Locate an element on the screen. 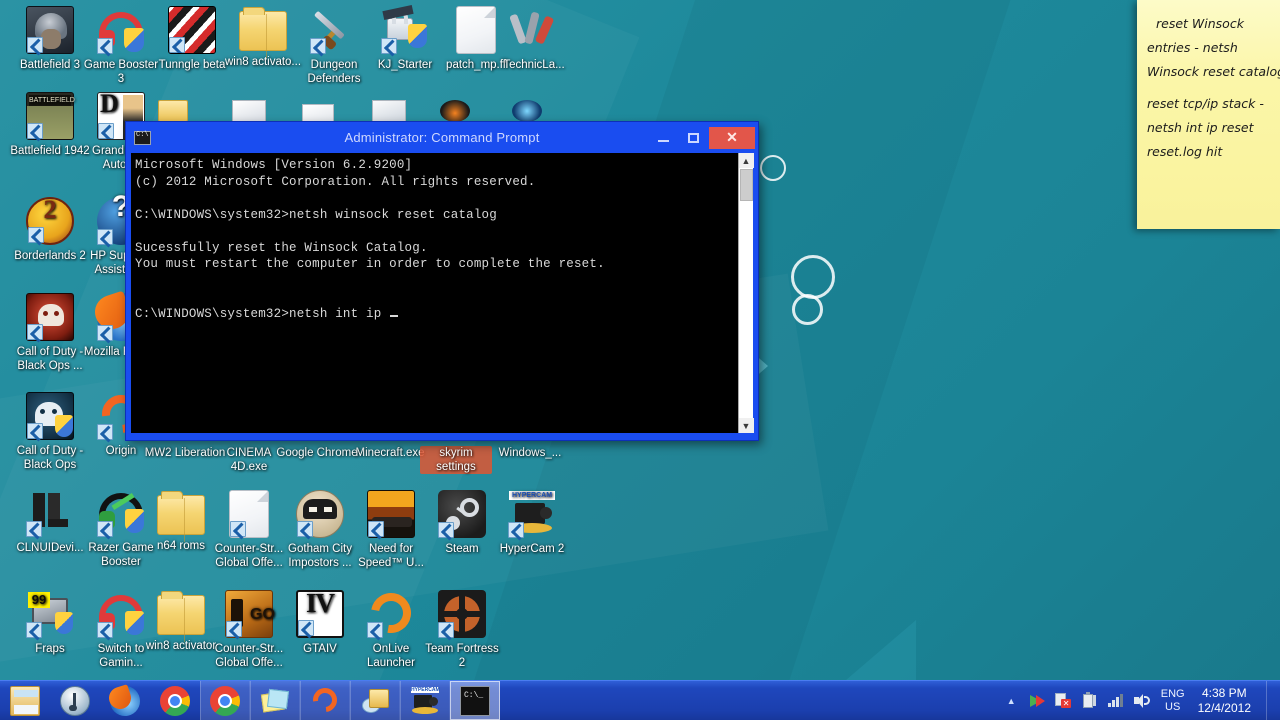 The width and height of the screenshot is (1280, 720). desktop-icon-team-fortress-2: Team Fortress 2 is located at coordinates (462, 630).